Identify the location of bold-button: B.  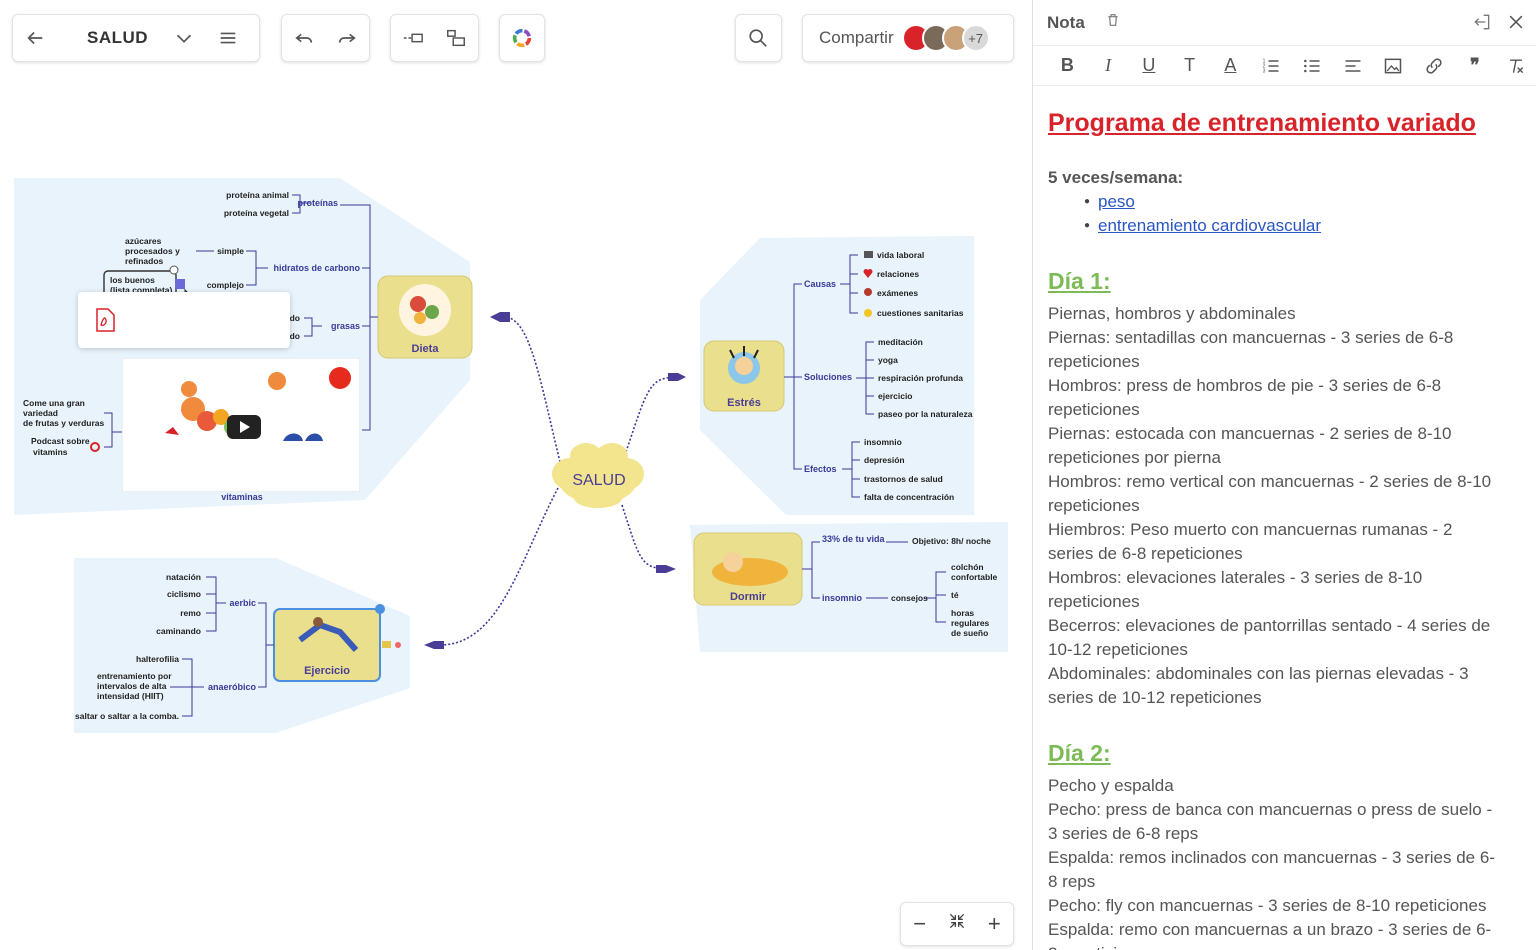
(1067, 66).